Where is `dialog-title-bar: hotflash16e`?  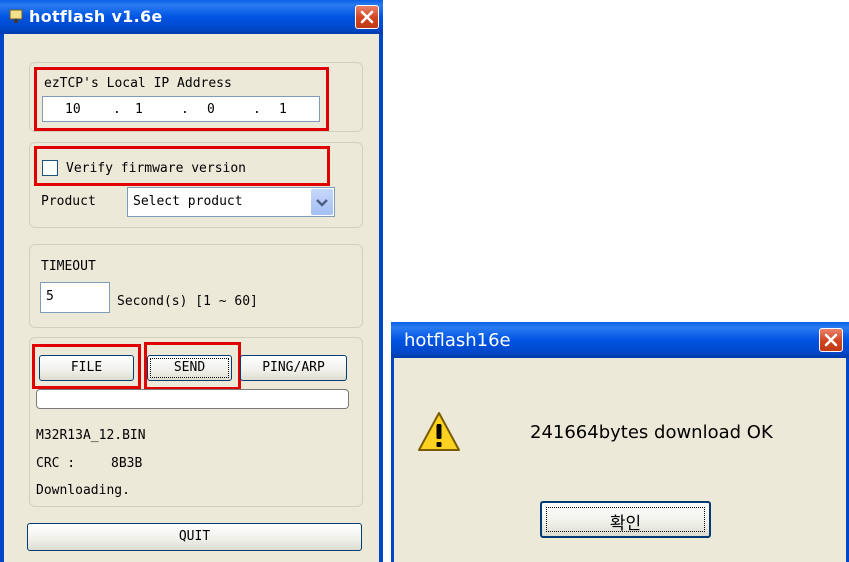 dialog-title-bar: hotflash16e is located at coordinates (620, 340).